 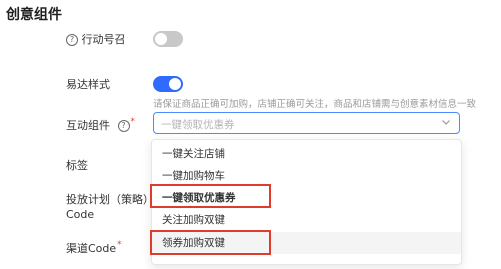 I want to click on action-call-toggle, so click(x=168, y=39).